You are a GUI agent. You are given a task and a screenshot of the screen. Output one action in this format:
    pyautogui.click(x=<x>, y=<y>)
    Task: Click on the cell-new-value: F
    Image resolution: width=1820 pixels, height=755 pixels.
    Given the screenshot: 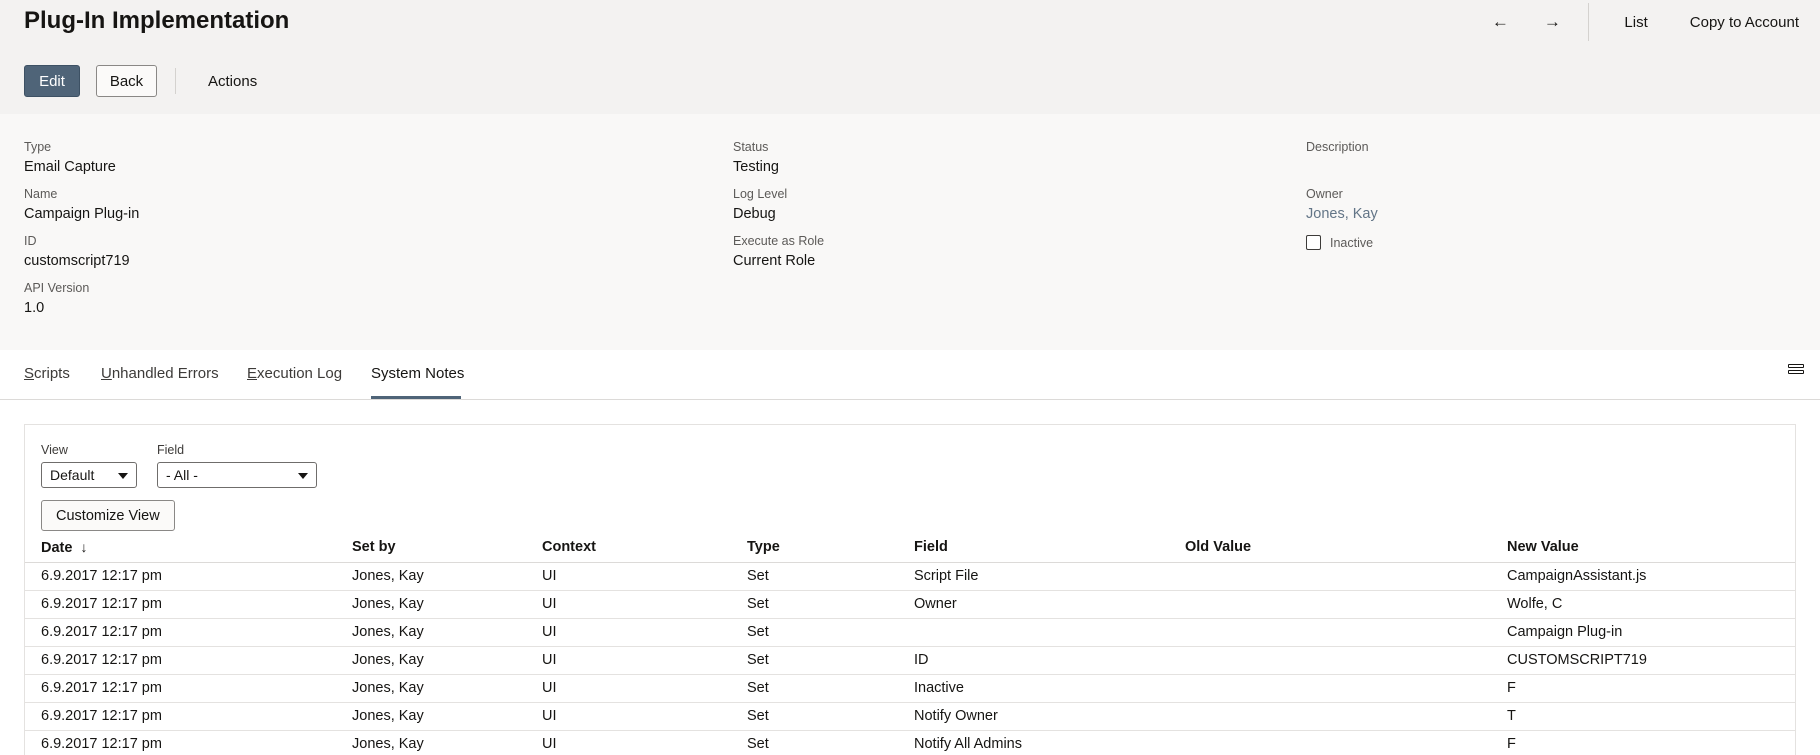 What is the action you would take?
    pyautogui.click(x=1643, y=742)
    